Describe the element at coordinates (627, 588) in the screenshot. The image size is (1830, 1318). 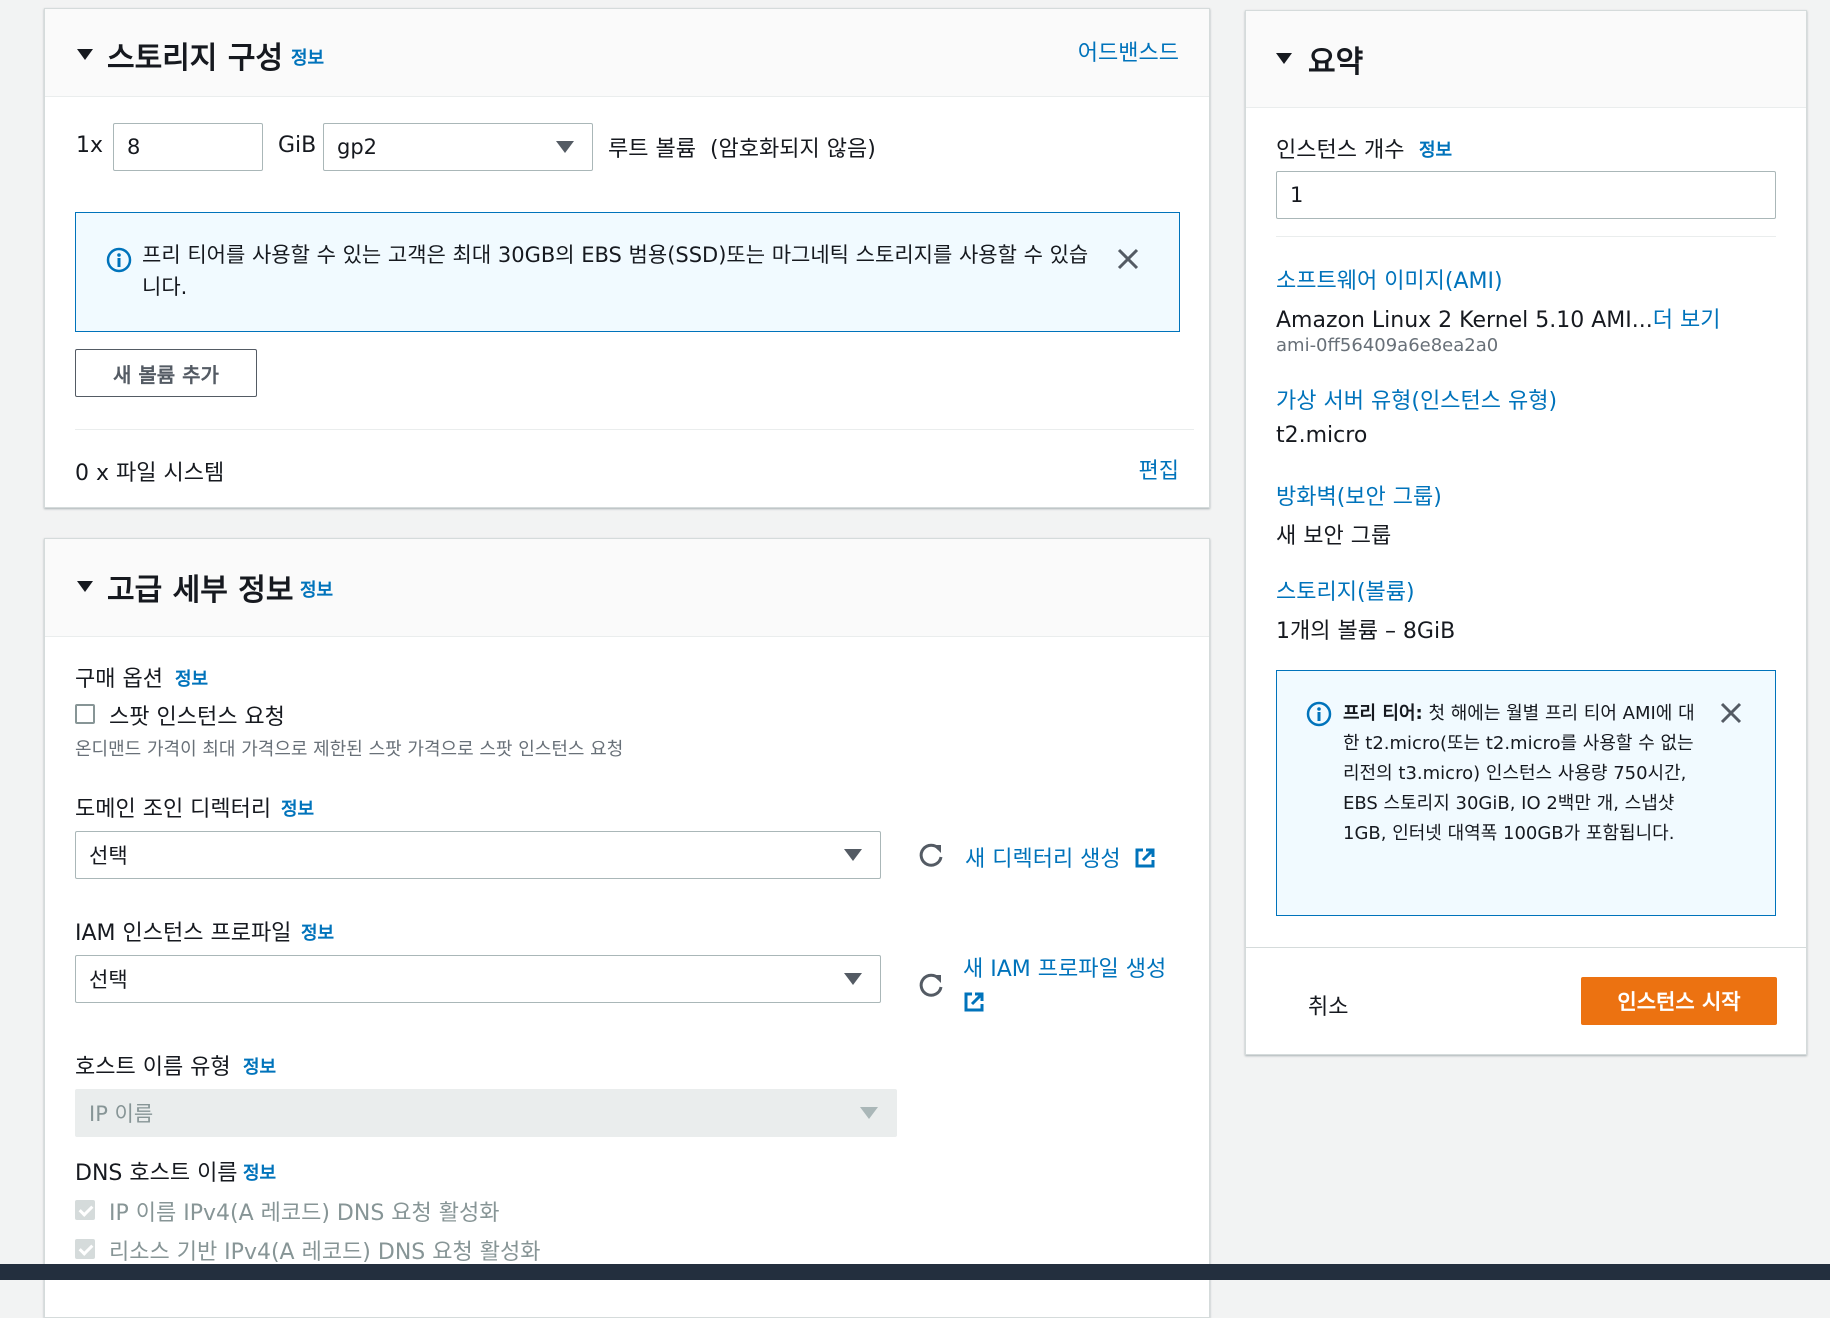
I see `advanced-header: 고급 세부 정보 정보` at that location.